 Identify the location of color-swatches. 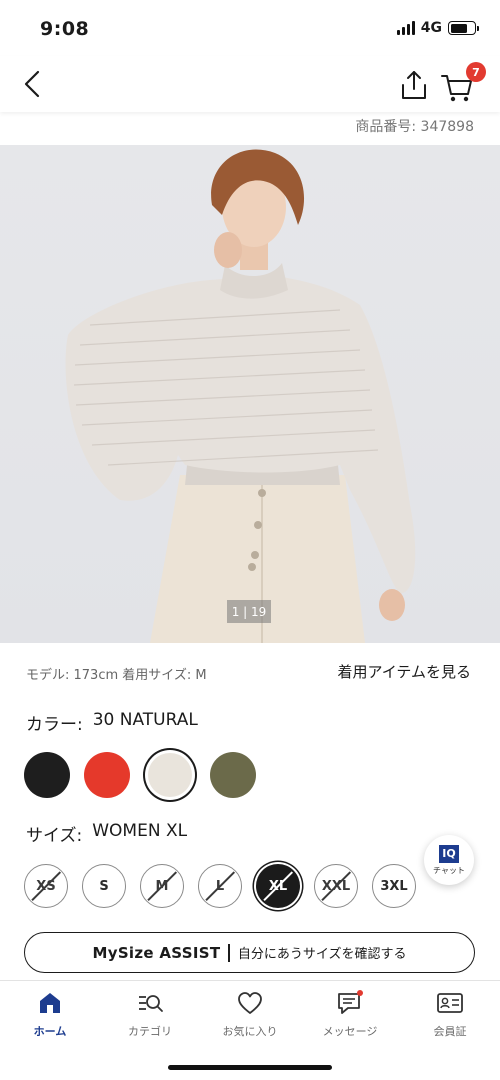
(140, 775).